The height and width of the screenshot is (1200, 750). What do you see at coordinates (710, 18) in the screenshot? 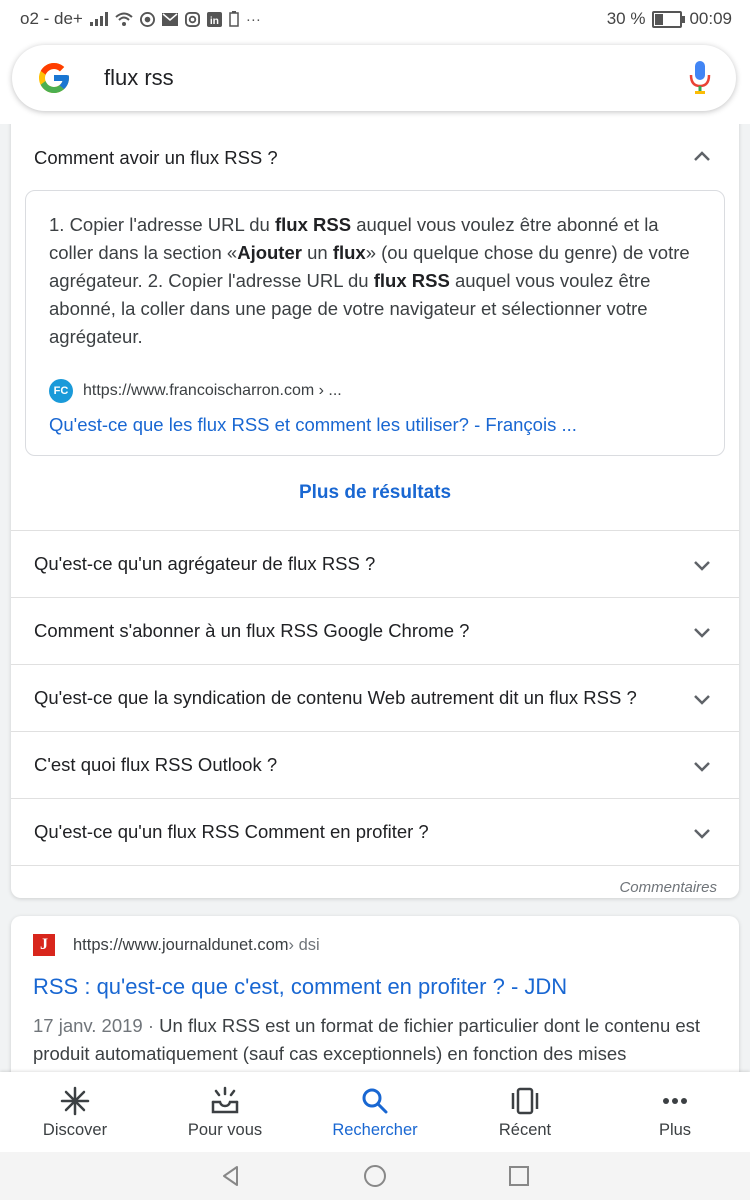
I see `clock: 00:09` at bounding box center [710, 18].